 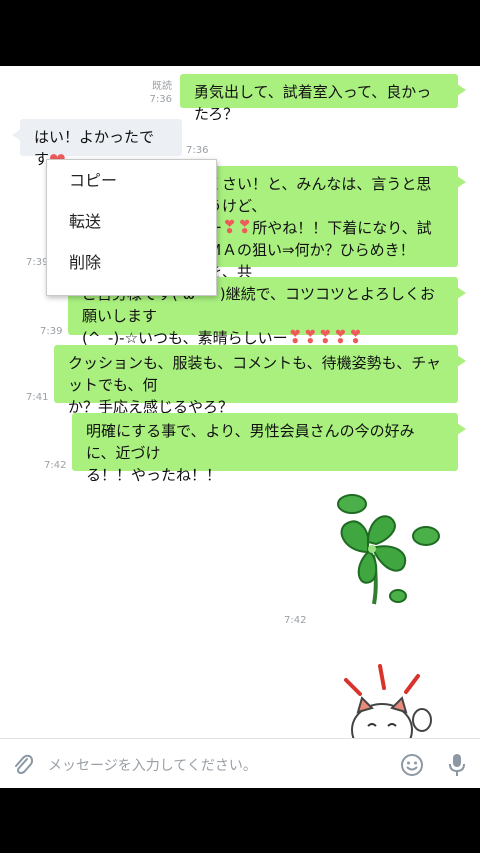 What do you see at coordinates (51, 331) in the screenshot?
I see `message-time: 7:39` at bounding box center [51, 331].